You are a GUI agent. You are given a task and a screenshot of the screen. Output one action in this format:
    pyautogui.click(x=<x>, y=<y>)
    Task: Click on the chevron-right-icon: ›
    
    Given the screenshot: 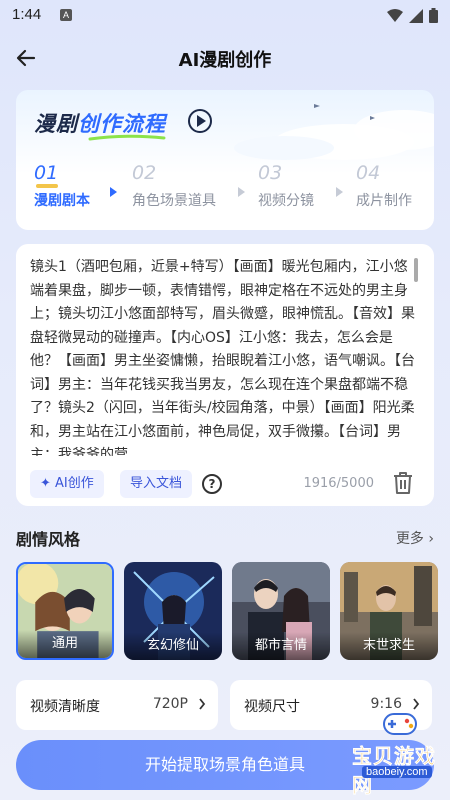 What is the action you would take?
    pyautogui.click(x=431, y=539)
    